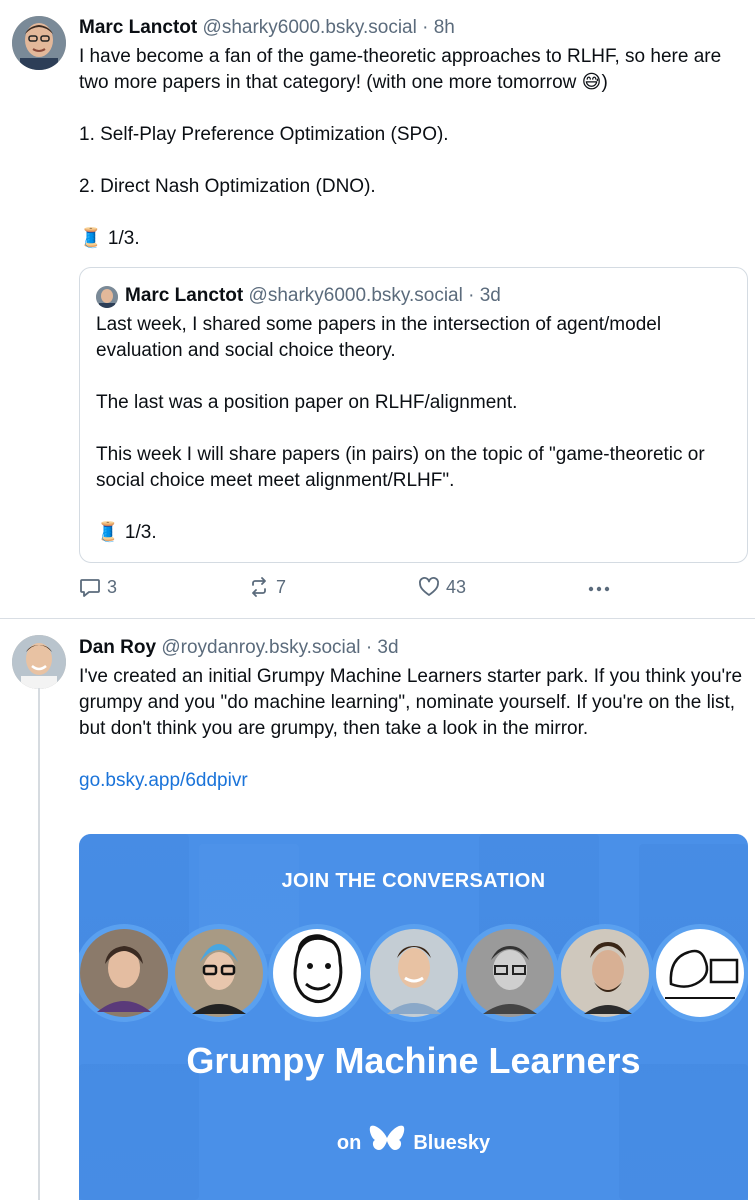  I want to click on repost-icon, so click(259, 587).